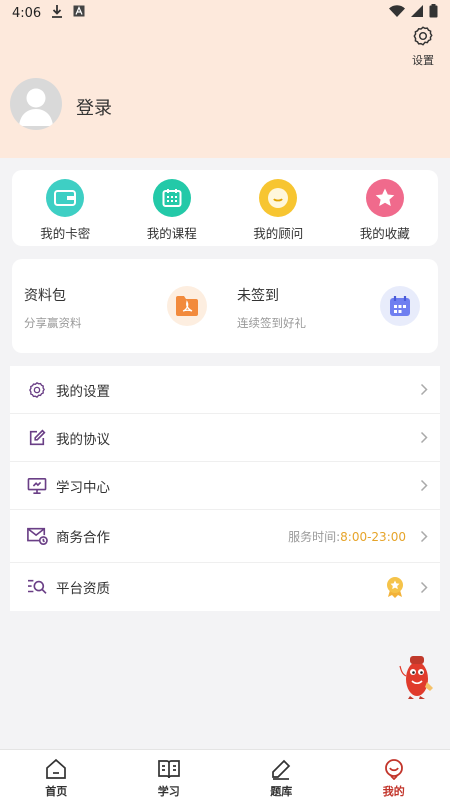  I want to click on book-icon, so click(169, 769).